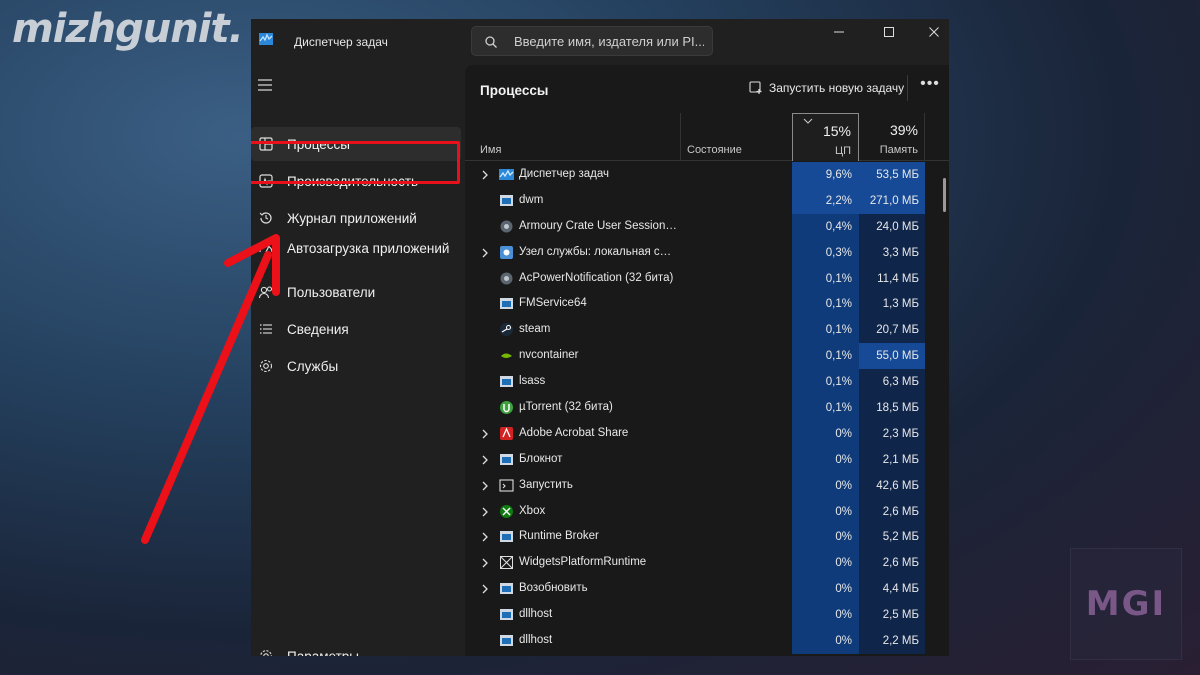 Image resolution: width=1200 pixels, height=675 pixels. I want to click on sidebar-item-users: Пользователи, so click(356, 292).